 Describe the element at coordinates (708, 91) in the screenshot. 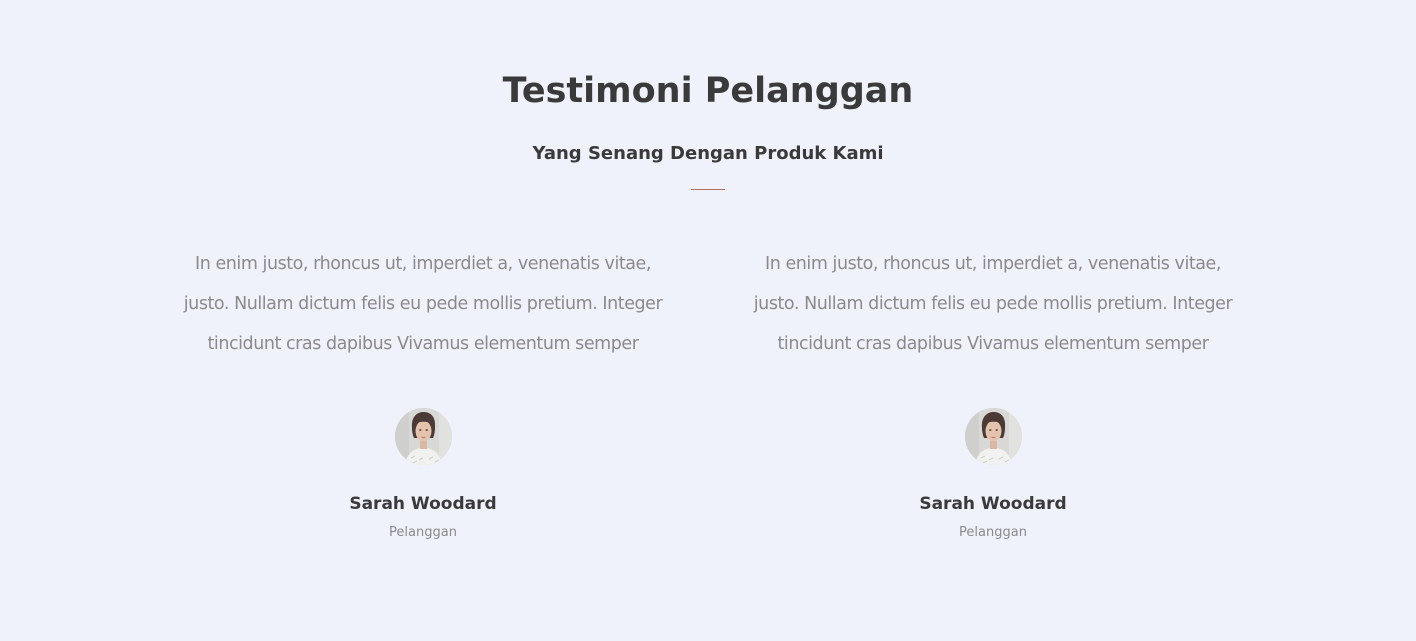

I see `section-title: Testimoni Pelanggan` at that location.